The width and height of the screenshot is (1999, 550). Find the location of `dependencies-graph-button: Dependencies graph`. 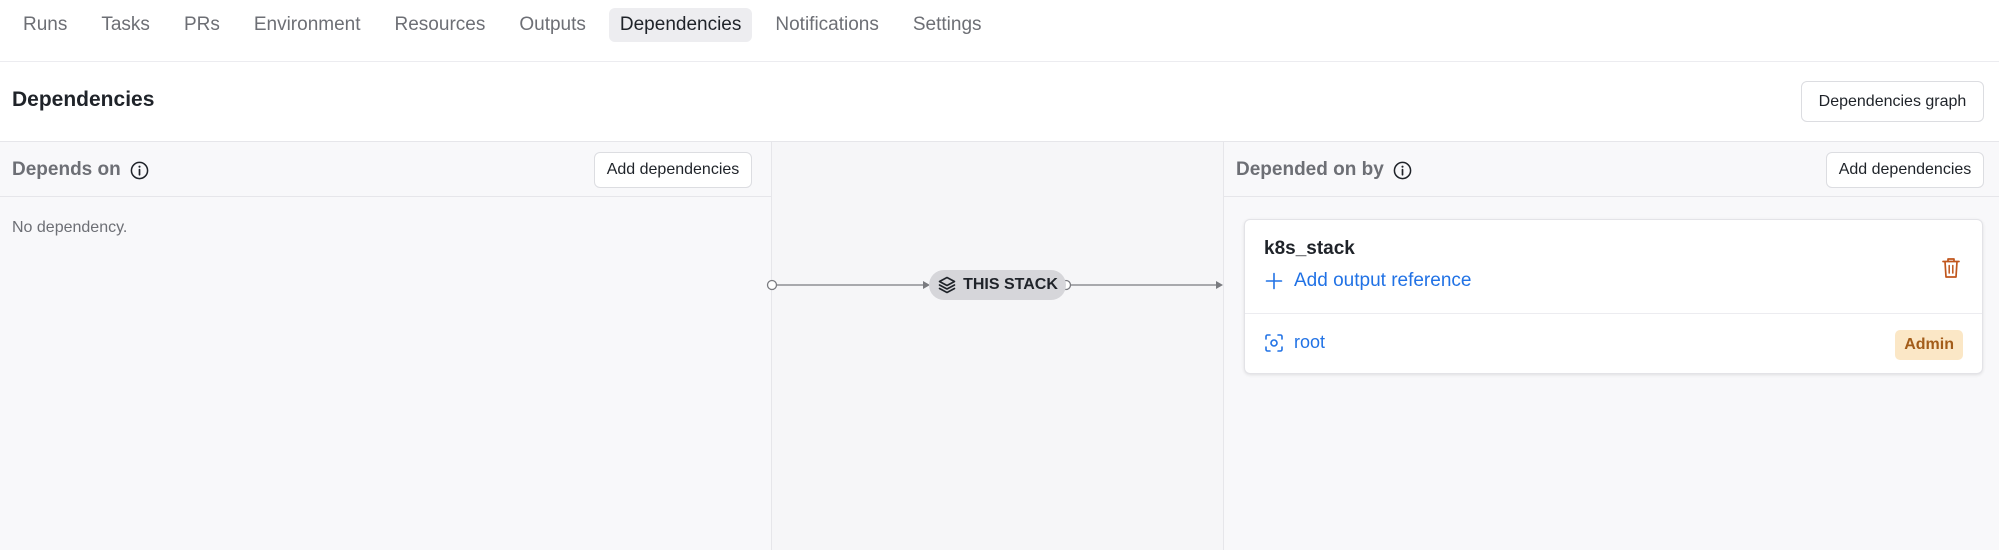

dependencies-graph-button: Dependencies graph is located at coordinates (1892, 101).